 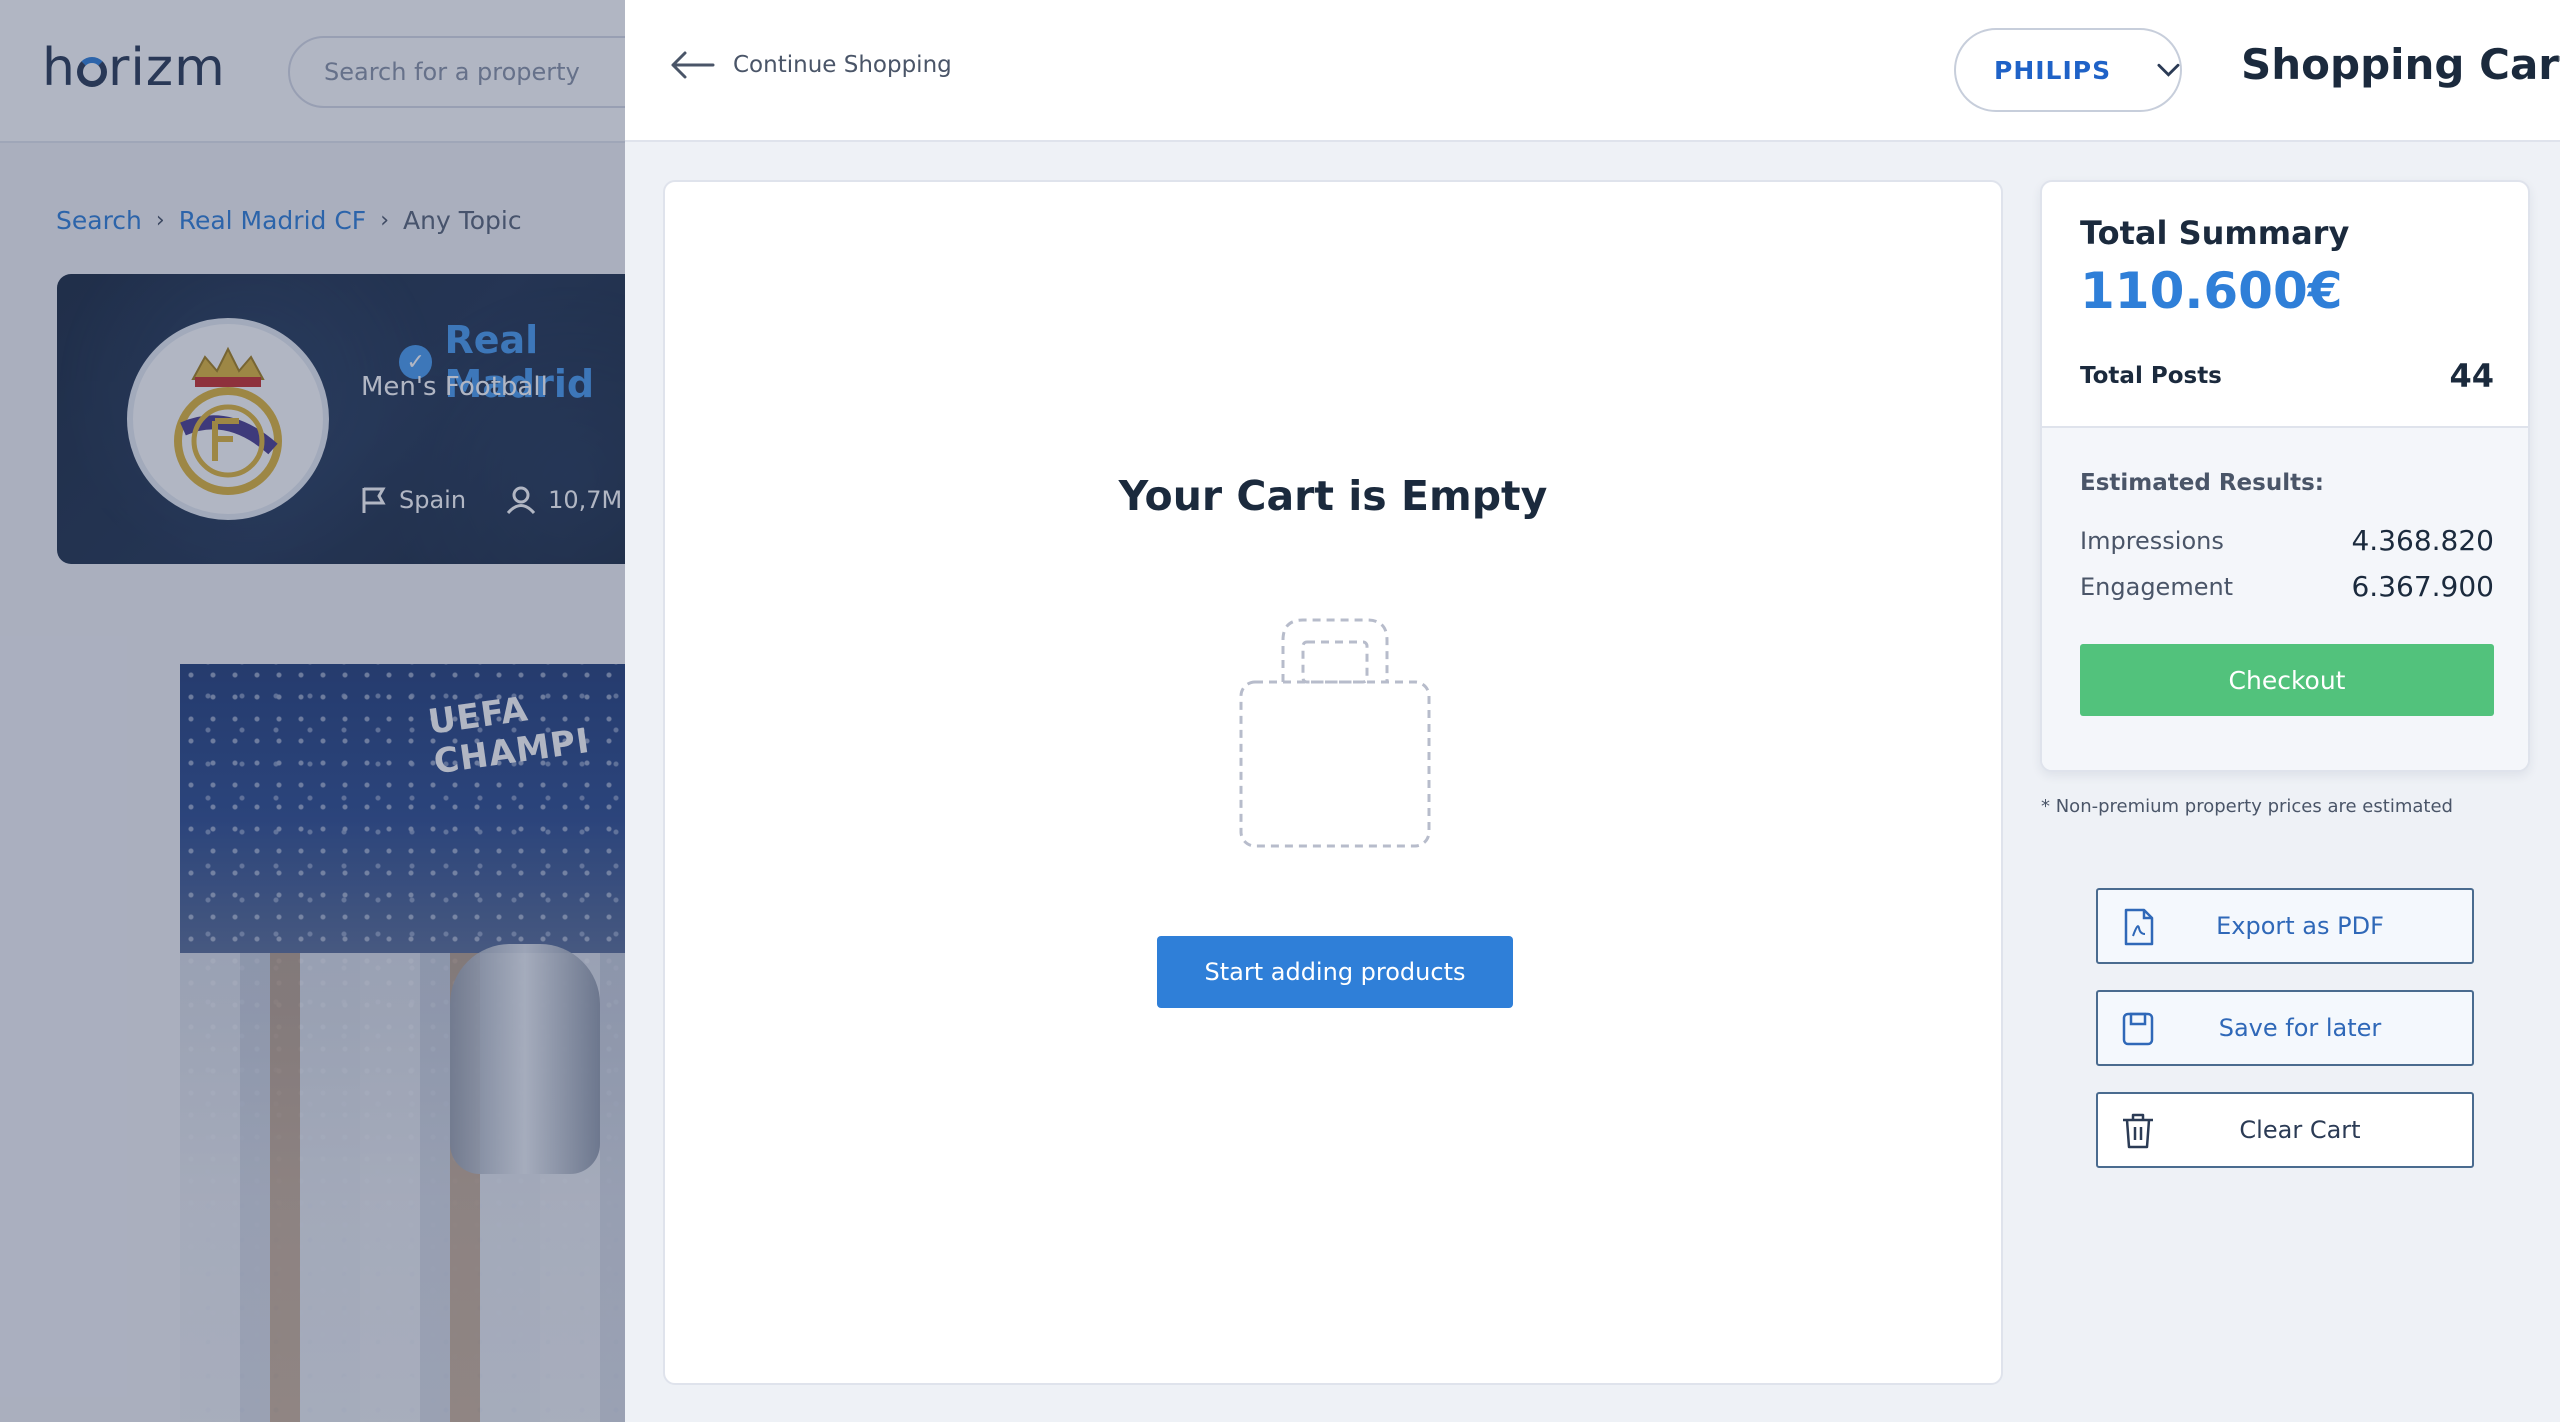 What do you see at coordinates (2215, 233) in the screenshot?
I see `summary-title: Total Summary` at bounding box center [2215, 233].